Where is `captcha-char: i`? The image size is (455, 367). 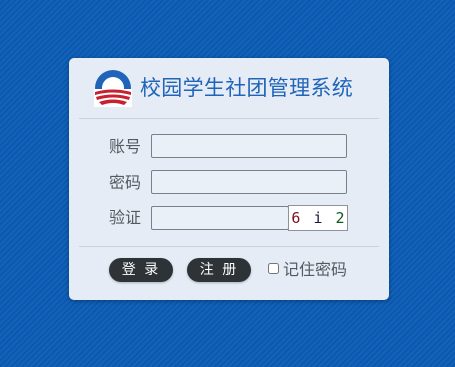
captcha-char: i is located at coordinates (318, 218).